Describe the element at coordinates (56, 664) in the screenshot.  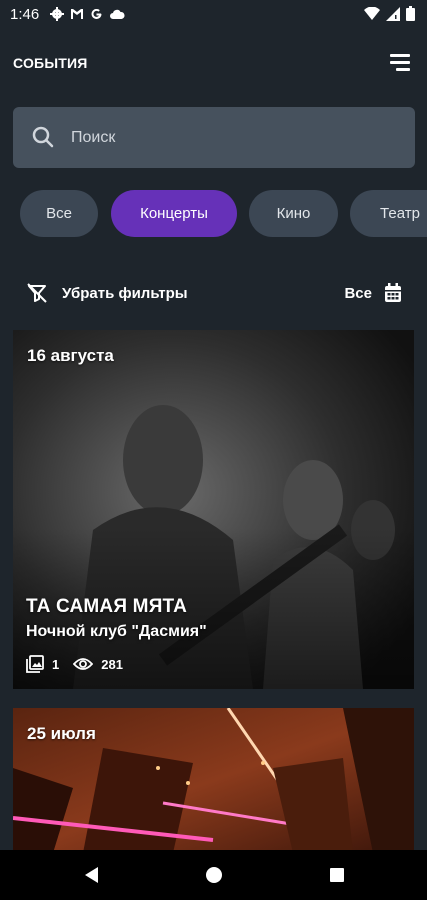
I see `photo-count-value: 1` at that location.